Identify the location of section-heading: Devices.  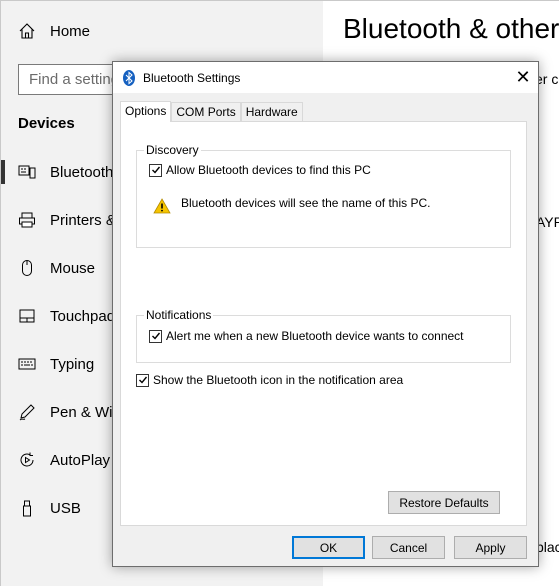
(46, 123).